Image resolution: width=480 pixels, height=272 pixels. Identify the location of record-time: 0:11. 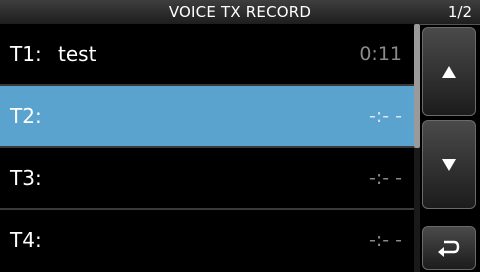
(380, 54).